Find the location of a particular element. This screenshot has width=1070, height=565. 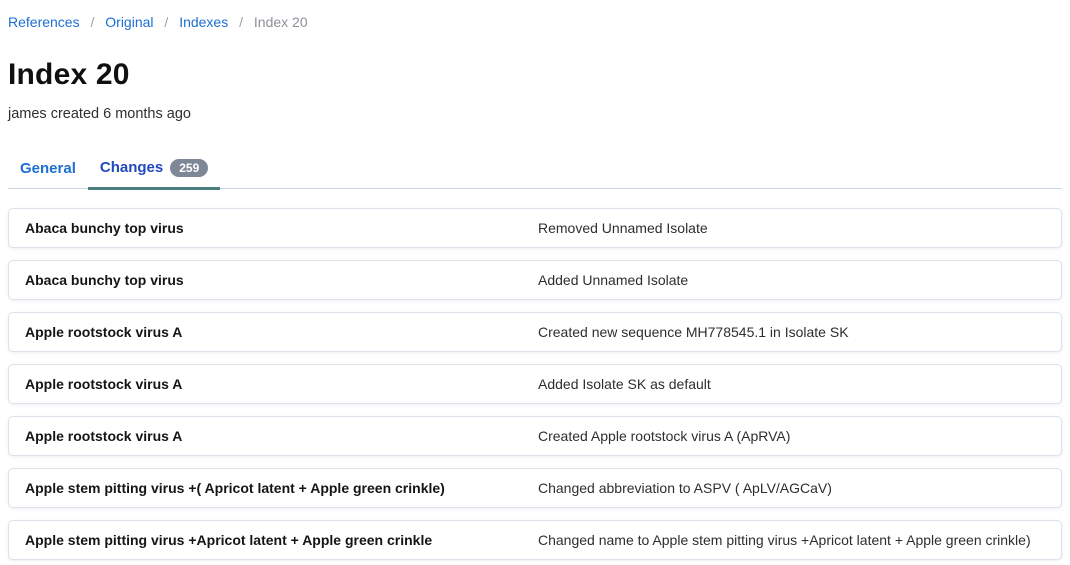

tab-general-label: General is located at coordinates (48, 168).